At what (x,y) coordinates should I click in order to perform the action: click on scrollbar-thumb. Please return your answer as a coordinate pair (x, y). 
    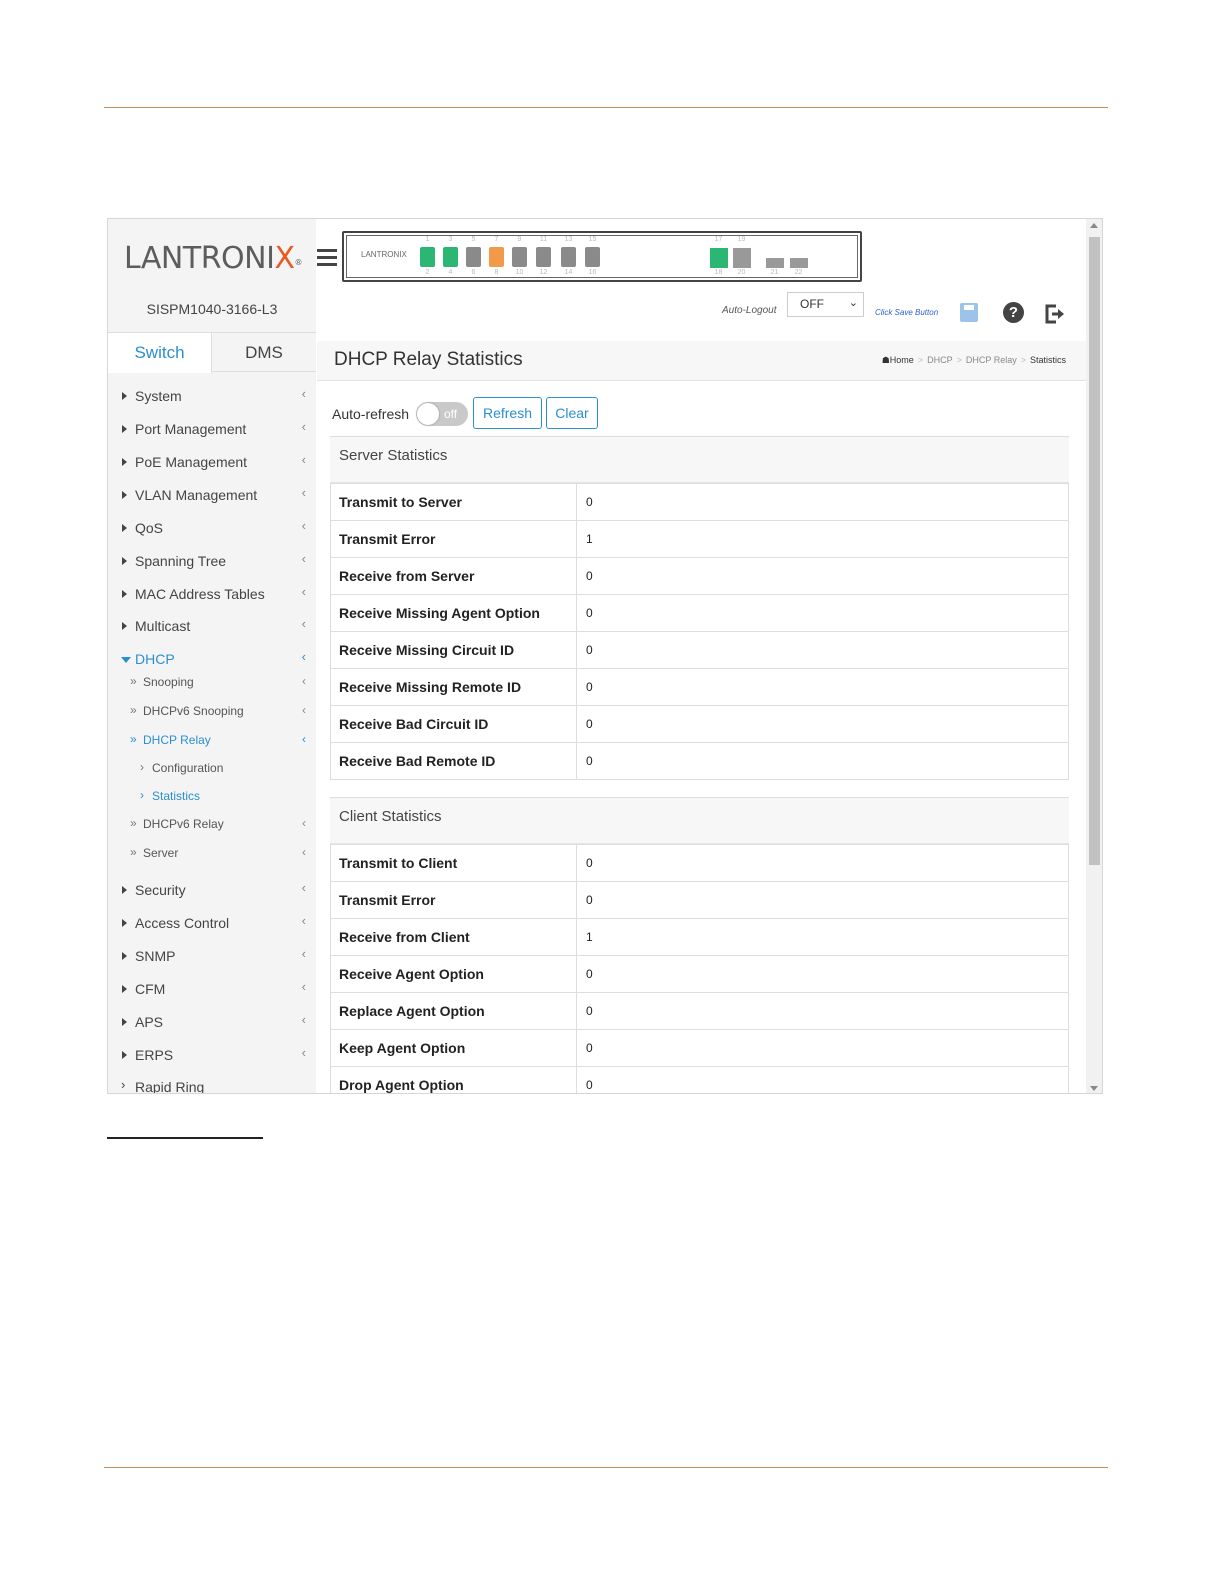
    Looking at the image, I should click on (1094, 551).